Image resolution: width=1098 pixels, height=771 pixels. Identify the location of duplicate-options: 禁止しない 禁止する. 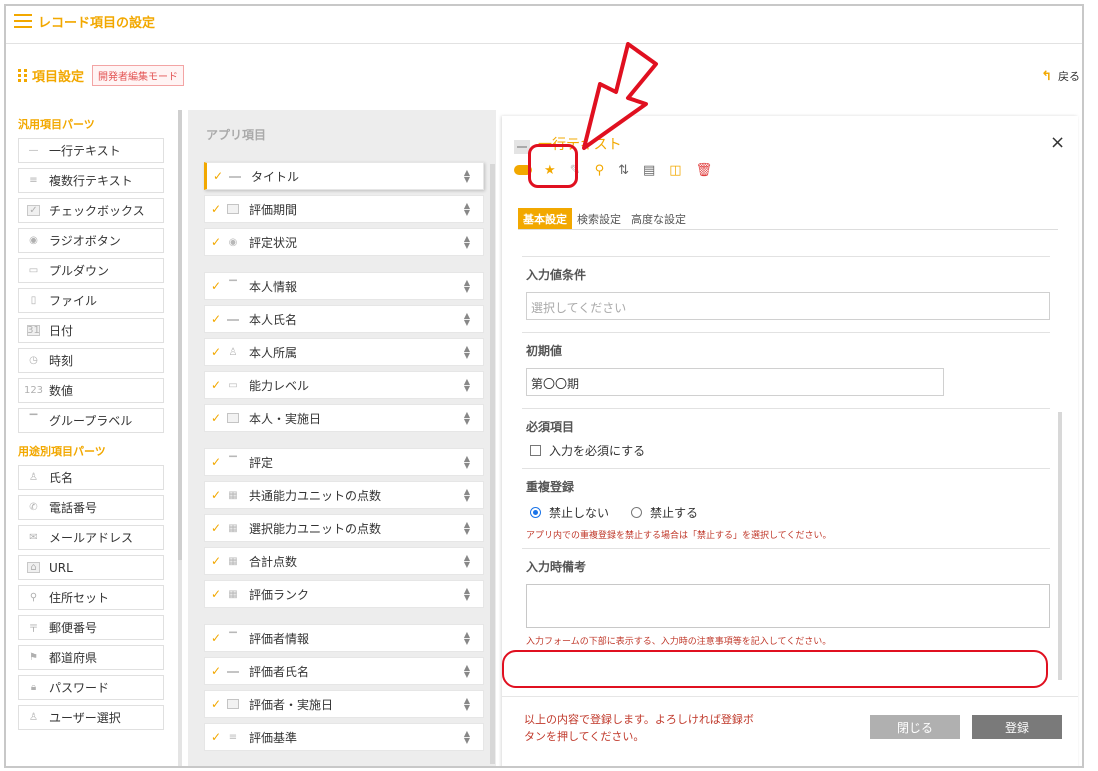
(614, 512).